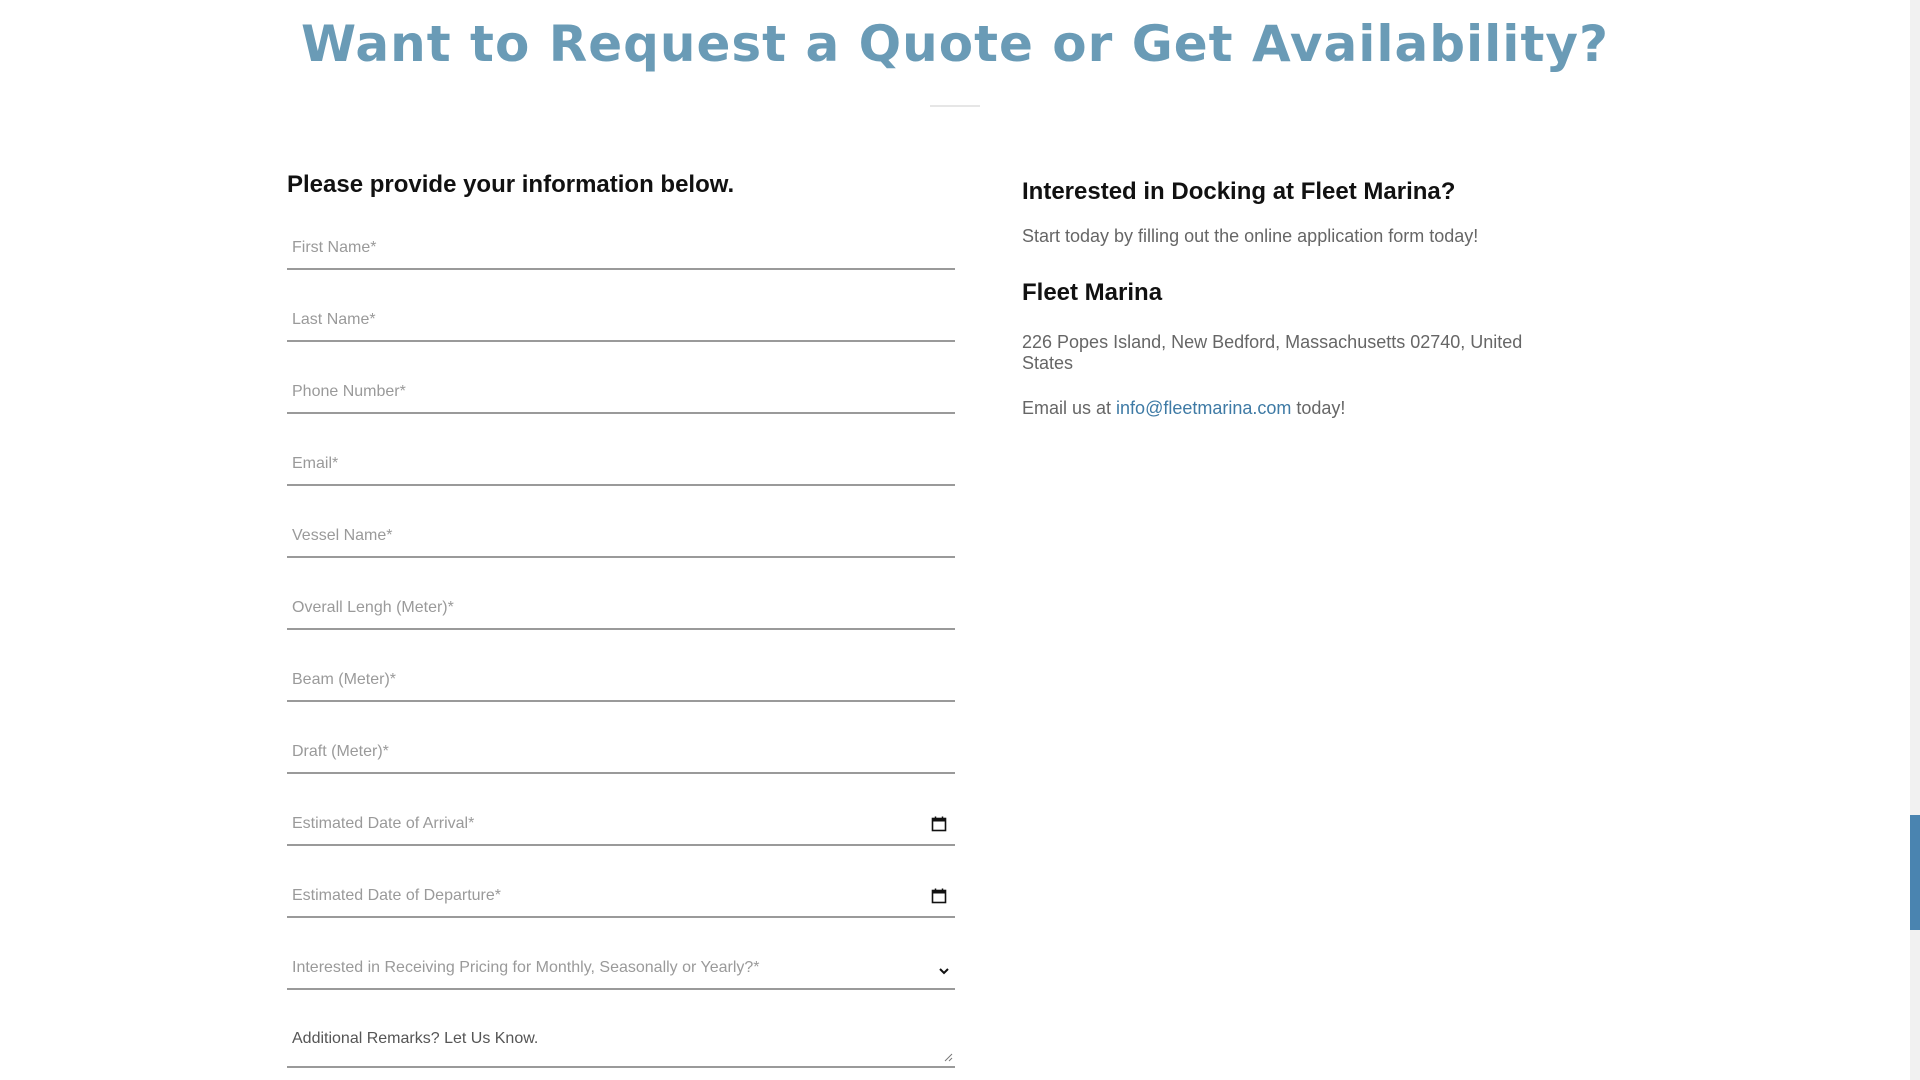 The image size is (1920, 1080). I want to click on marina-name: Fleet Marina, so click(1092, 292).